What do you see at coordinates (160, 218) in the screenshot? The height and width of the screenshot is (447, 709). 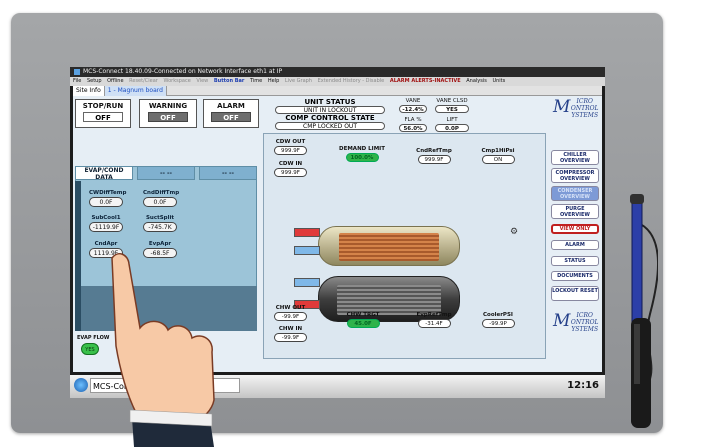 I see `suct-split-label: SuctSplit` at bounding box center [160, 218].